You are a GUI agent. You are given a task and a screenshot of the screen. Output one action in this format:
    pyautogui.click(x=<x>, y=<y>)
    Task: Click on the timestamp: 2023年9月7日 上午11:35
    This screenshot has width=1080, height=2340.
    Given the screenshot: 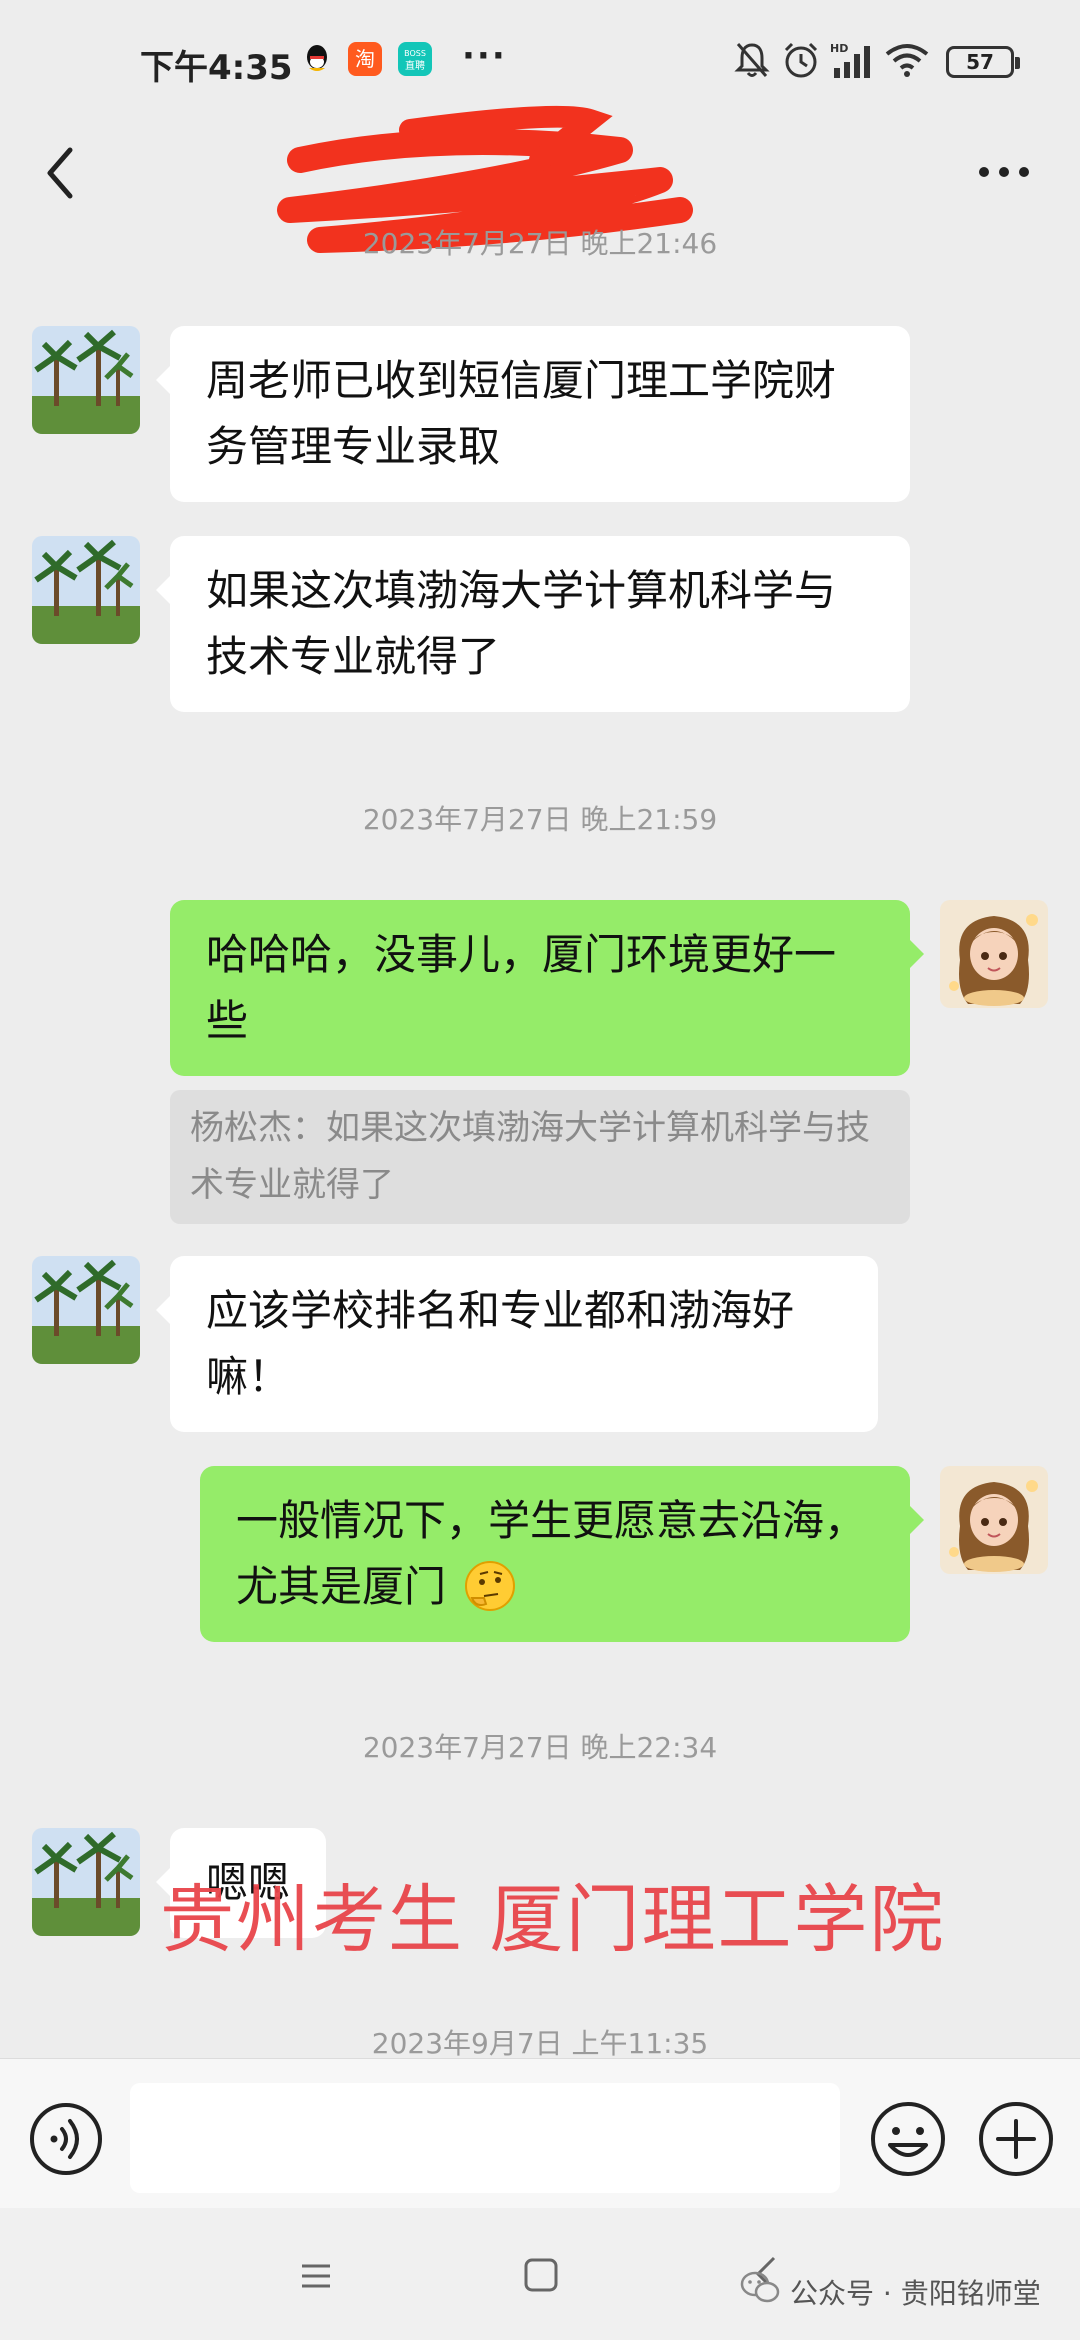 What is the action you would take?
    pyautogui.click(x=540, y=2043)
    